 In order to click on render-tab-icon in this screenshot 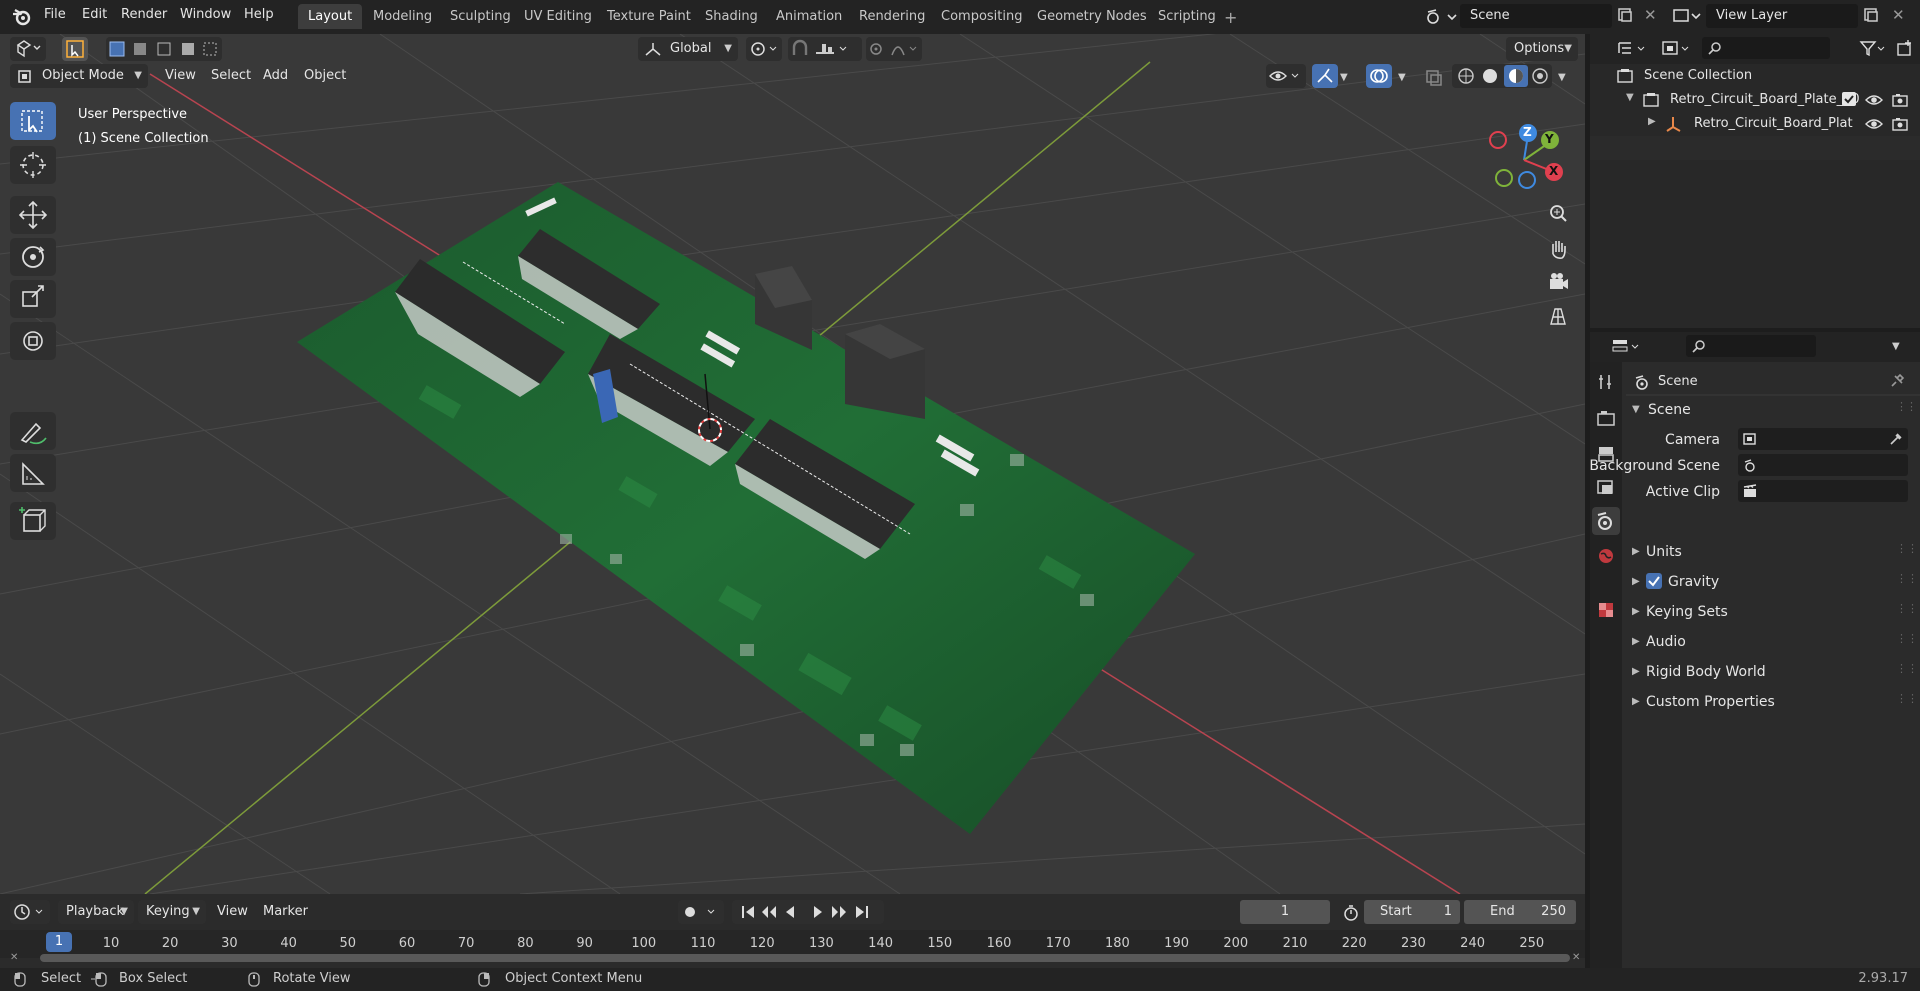, I will do `click(1606, 418)`.